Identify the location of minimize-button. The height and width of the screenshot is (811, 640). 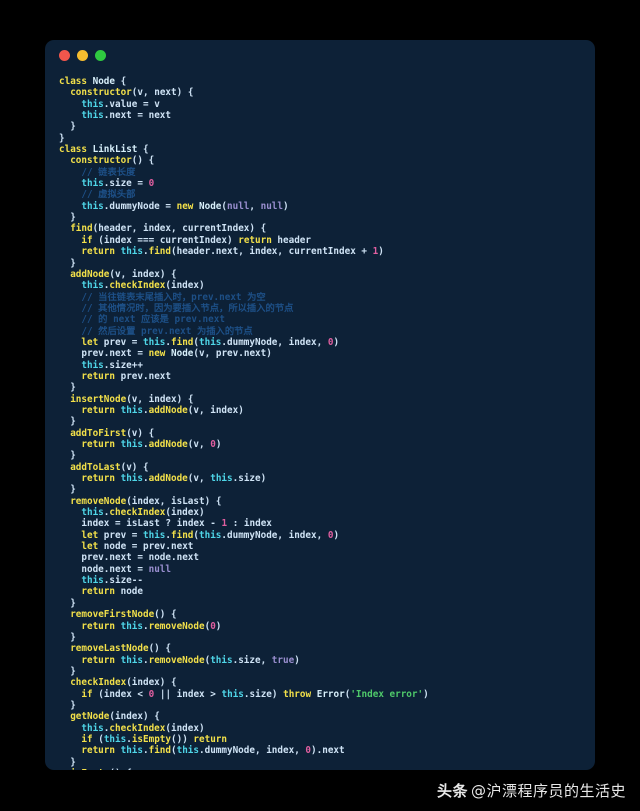
(82, 55).